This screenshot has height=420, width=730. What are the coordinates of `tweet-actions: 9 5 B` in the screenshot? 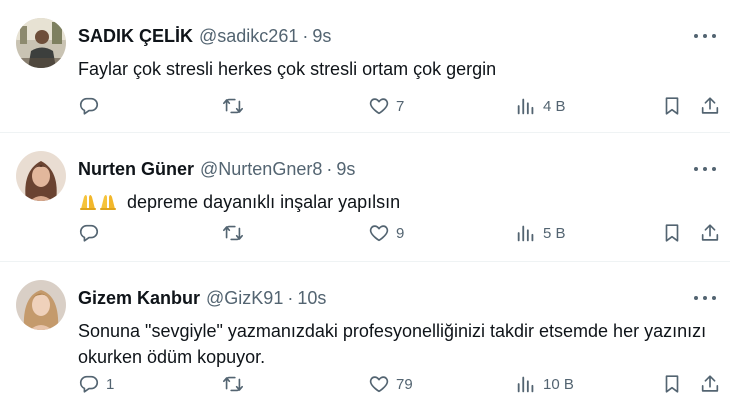 It's located at (365, 233).